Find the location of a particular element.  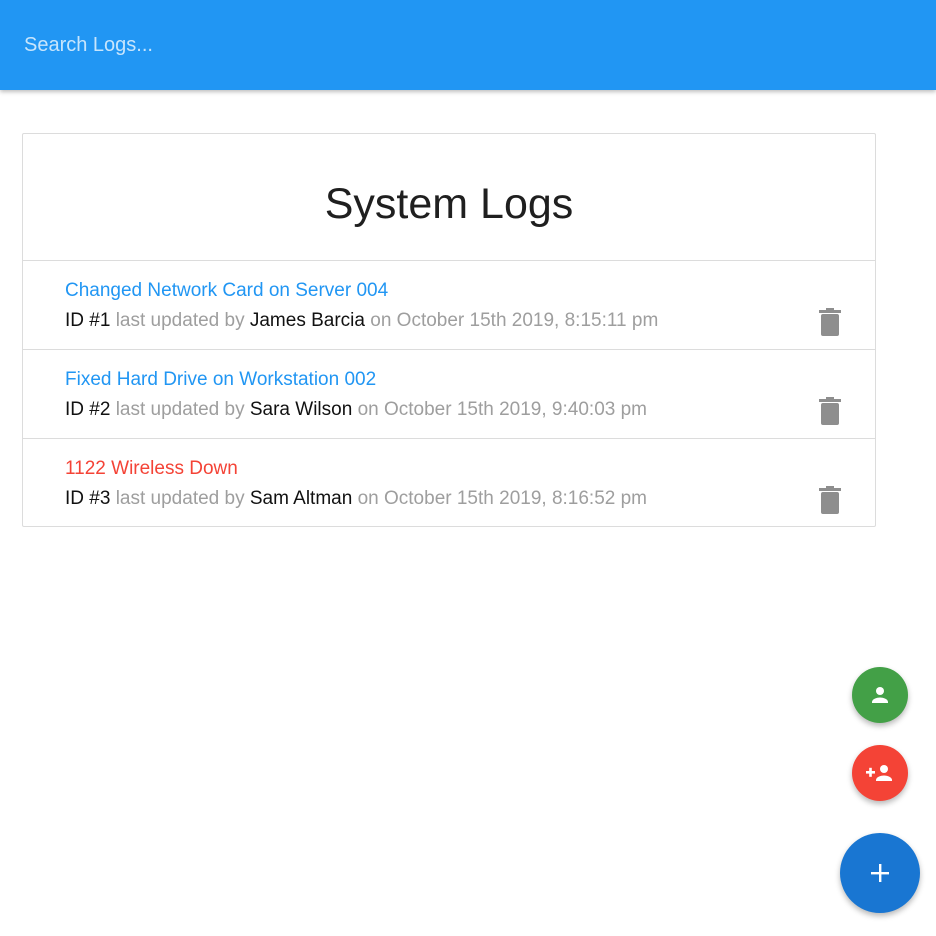

log-date: October 15th 2019, 8:15:11 pm is located at coordinates (527, 320).